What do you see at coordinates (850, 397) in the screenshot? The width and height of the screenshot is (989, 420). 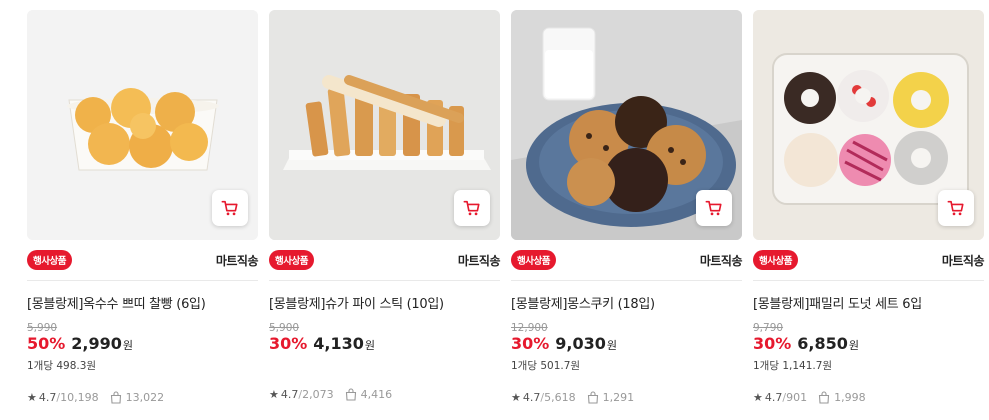 I see `purchase-count: 1,998` at bounding box center [850, 397].